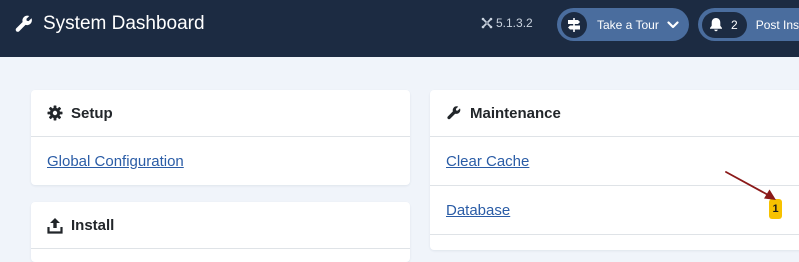 The width and height of the screenshot is (799, 262). I want to click on install-title: Install, so click(93, 225).